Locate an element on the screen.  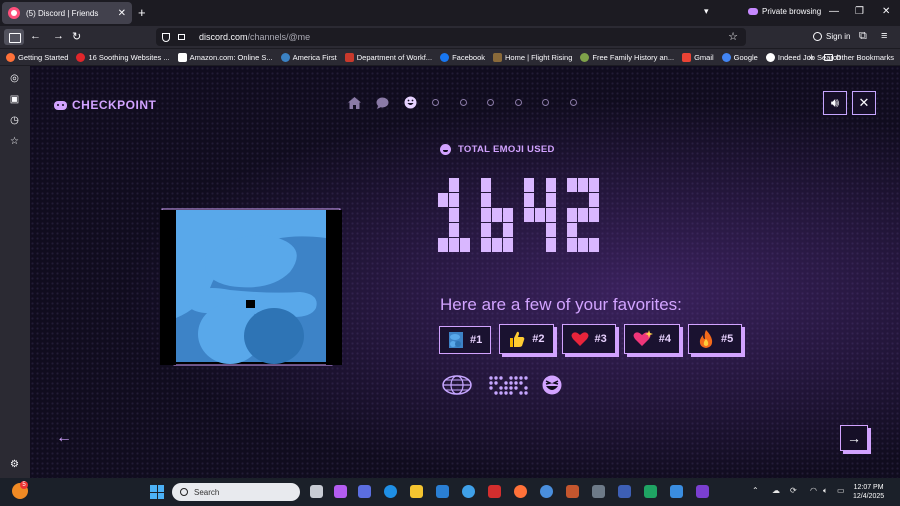
sound-toggle-button: 🔊︎ is located at coordinates (835, 103).